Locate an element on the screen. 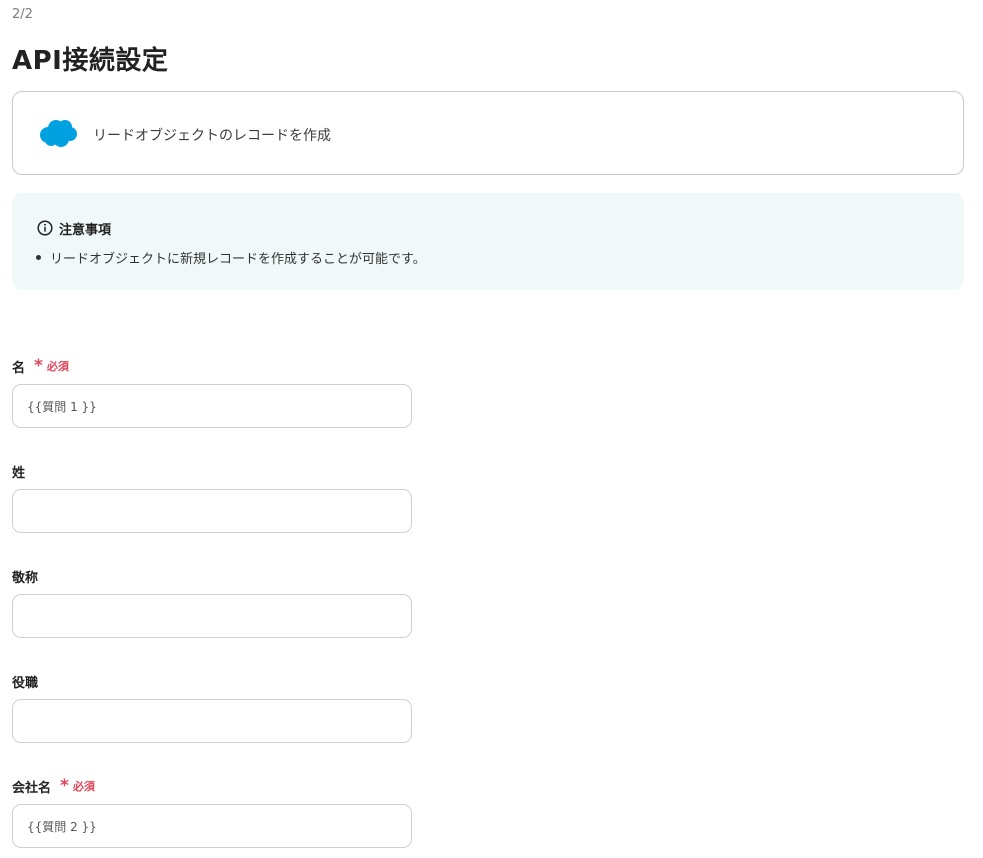 The height and width of the screenshot is (858, 983). notice-item-text: リードオブジェクトに新規レコードを作成することが可能です。 is located at coordinates (238, 259).